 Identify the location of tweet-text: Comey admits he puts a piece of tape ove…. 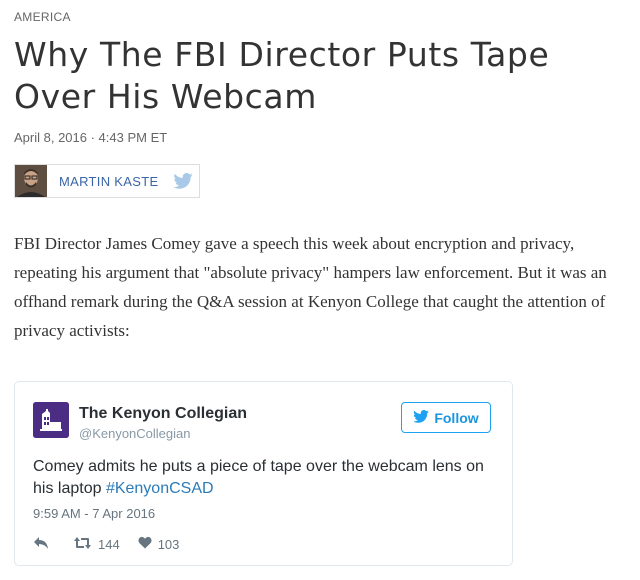
(268, 478).